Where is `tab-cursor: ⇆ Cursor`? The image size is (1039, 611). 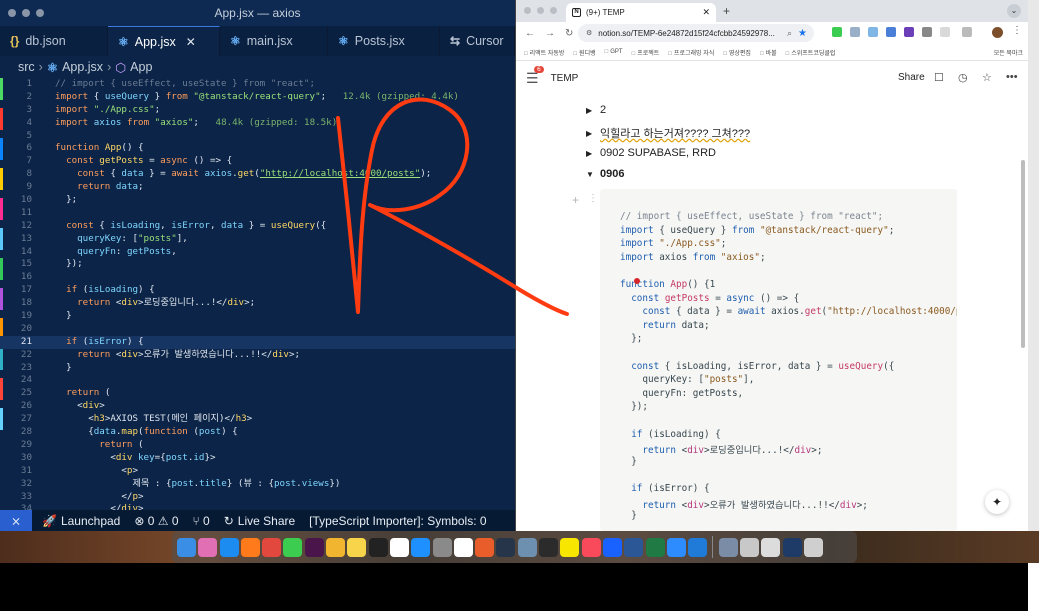 tab-cursor: ⇆ Cursor is located at coordinates (477, 41).